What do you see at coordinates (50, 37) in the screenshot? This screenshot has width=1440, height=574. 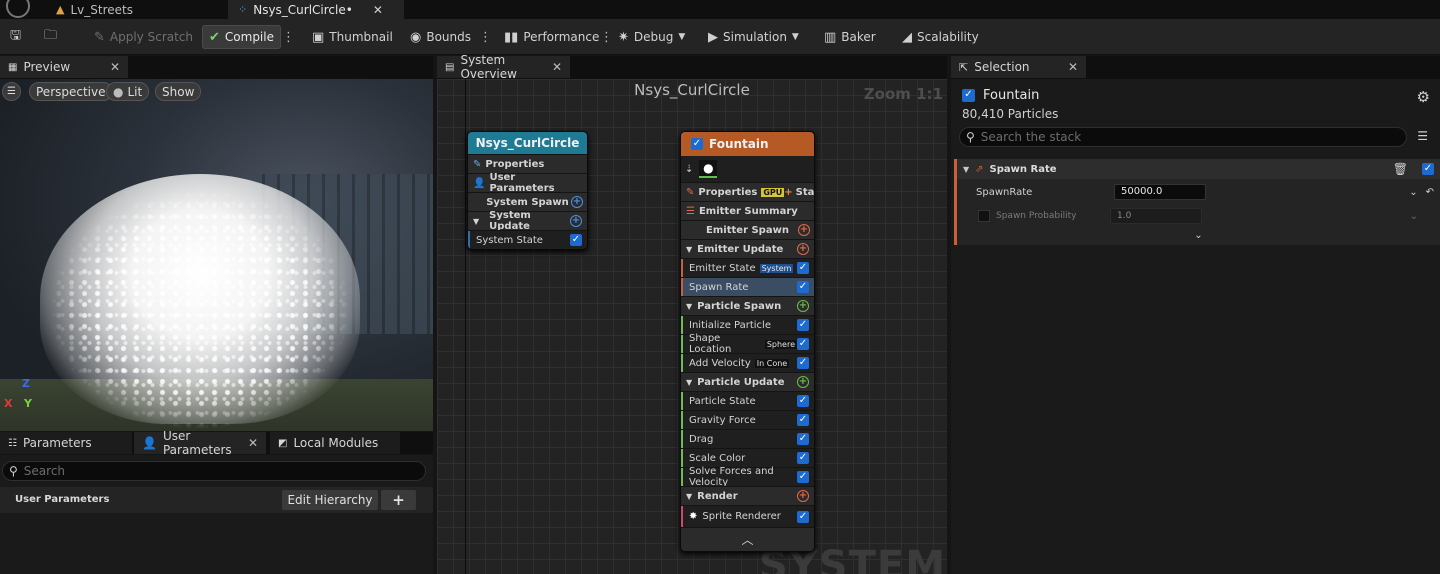 I see `browse-button: 🗀` at bounding box center [50, 37].